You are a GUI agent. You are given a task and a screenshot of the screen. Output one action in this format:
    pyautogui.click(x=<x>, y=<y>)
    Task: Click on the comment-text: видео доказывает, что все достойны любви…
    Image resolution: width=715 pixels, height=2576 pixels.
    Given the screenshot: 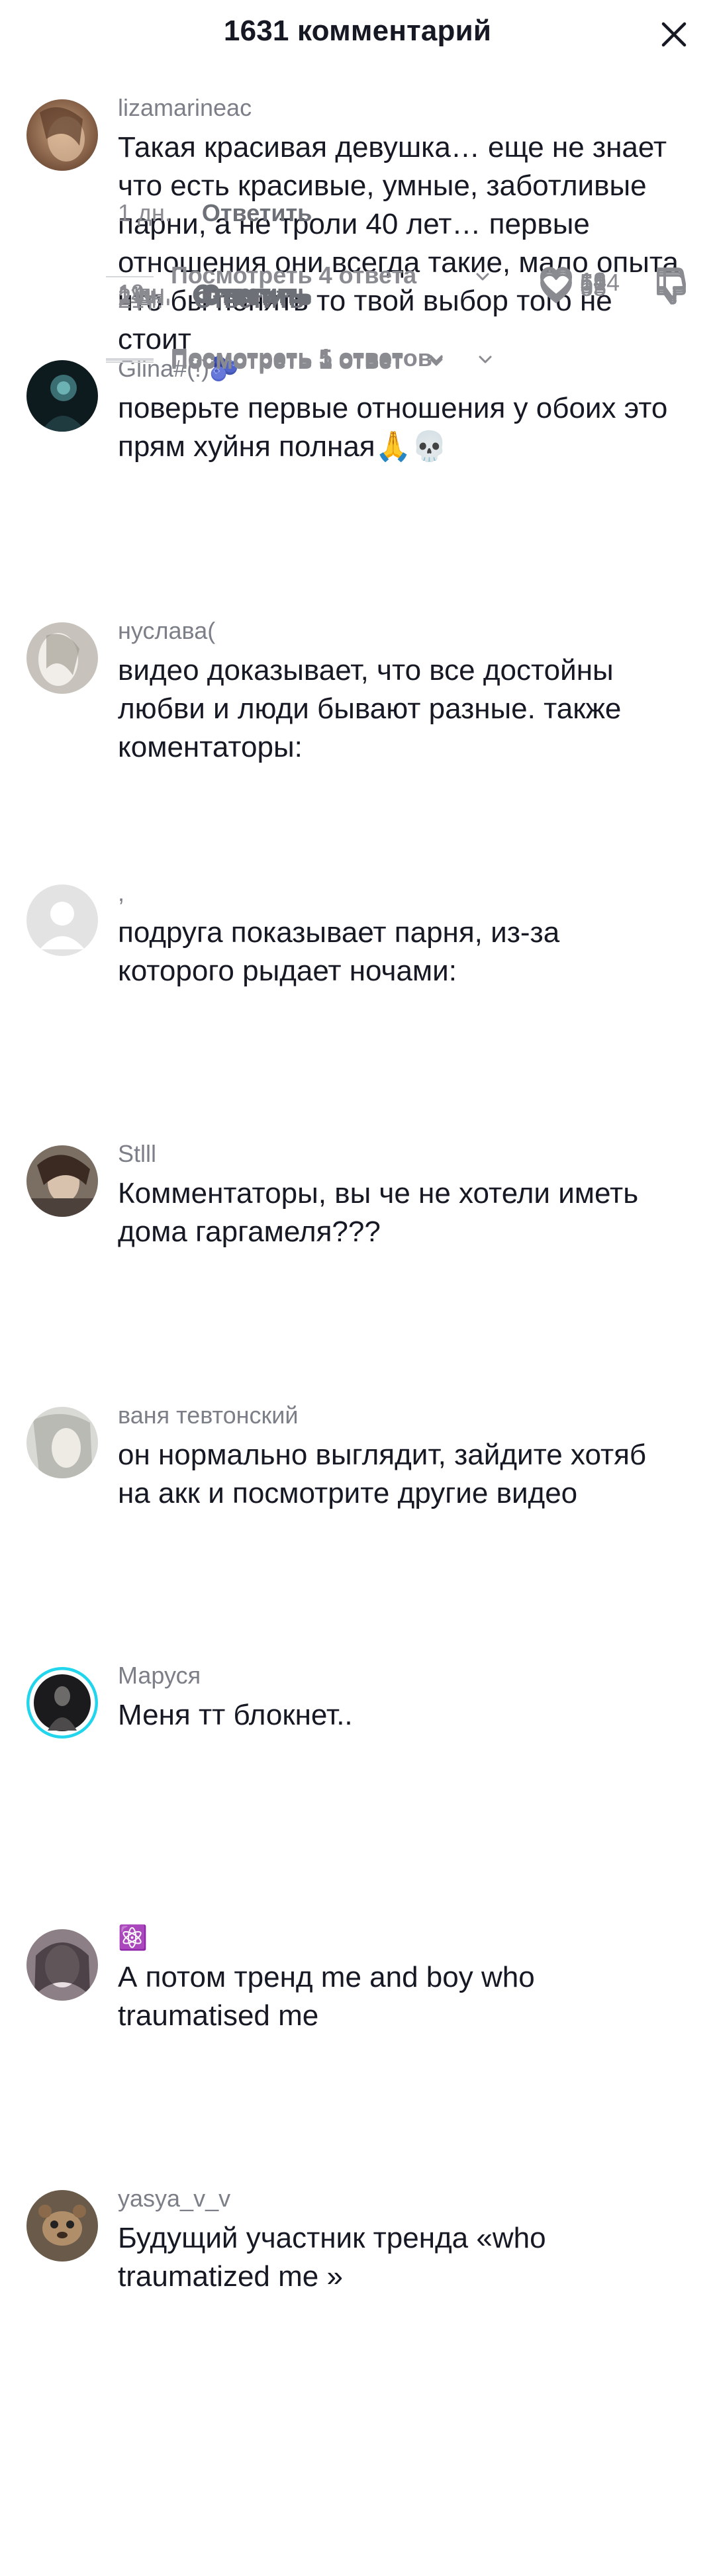 What is the action you would take?
    pyautogui.click(x=370, y=708)
    